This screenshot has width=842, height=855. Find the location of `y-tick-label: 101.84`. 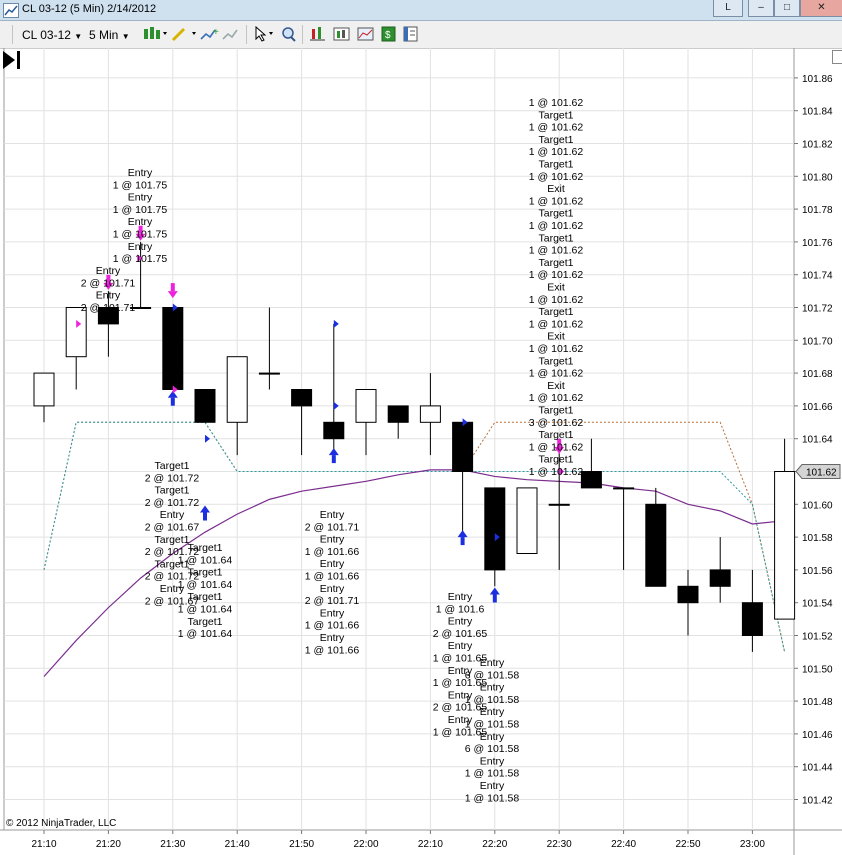

y-tick-label: 101.84 is located at coordinates (817, 112).